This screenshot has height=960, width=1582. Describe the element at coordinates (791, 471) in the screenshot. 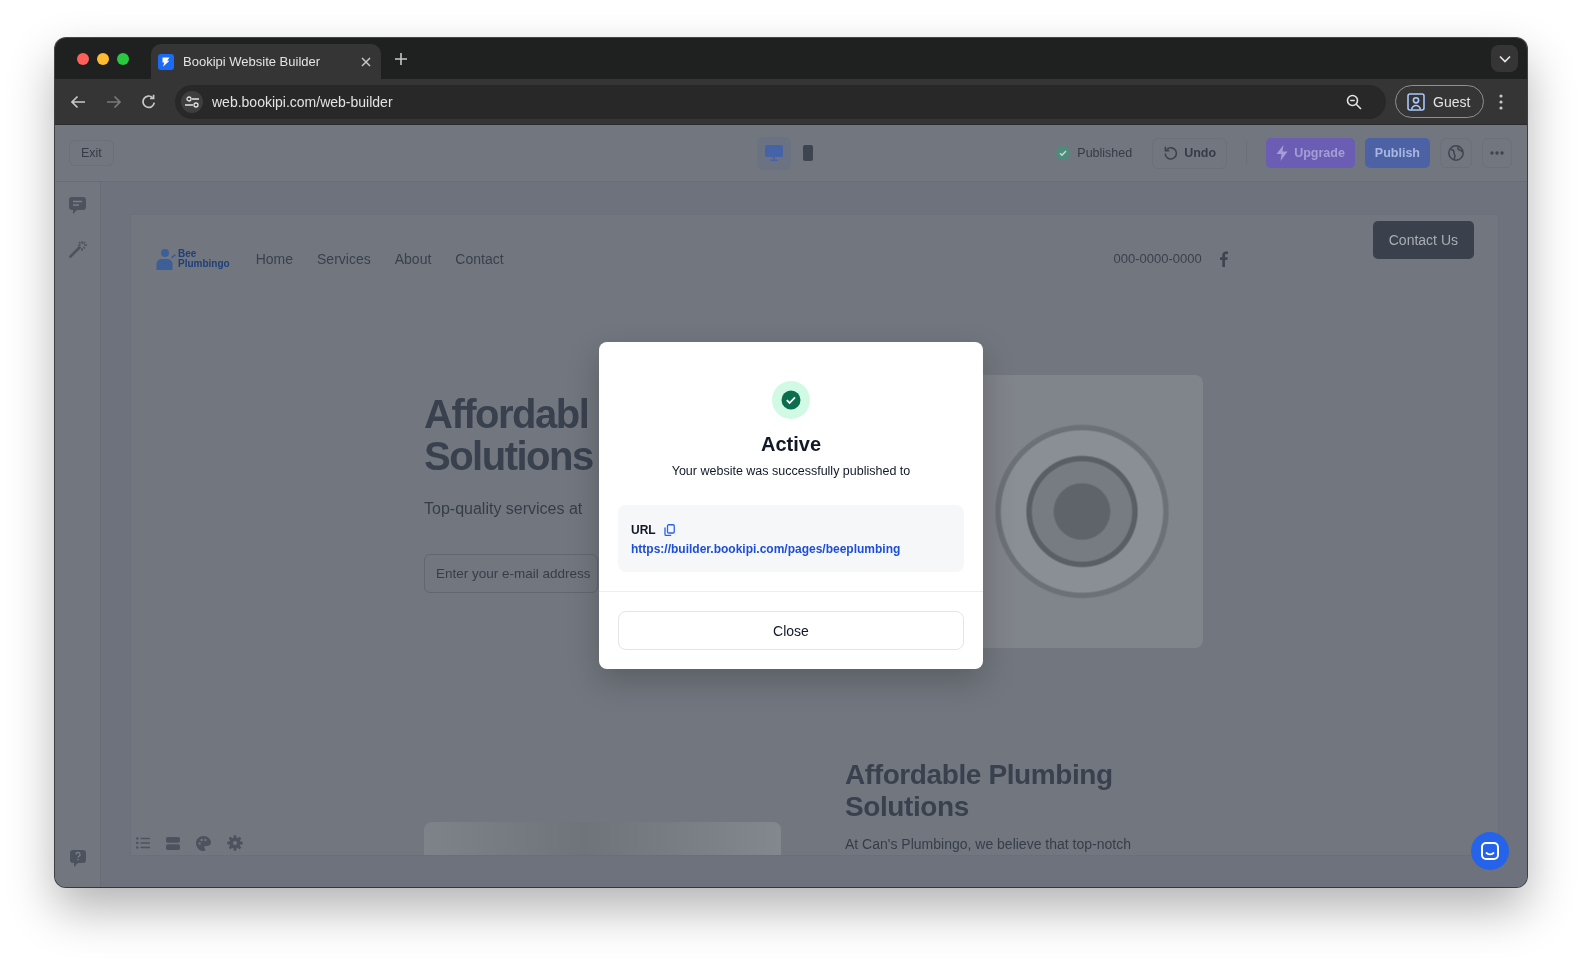

I see `dialog-message: Your website was successfully published to` at that location.